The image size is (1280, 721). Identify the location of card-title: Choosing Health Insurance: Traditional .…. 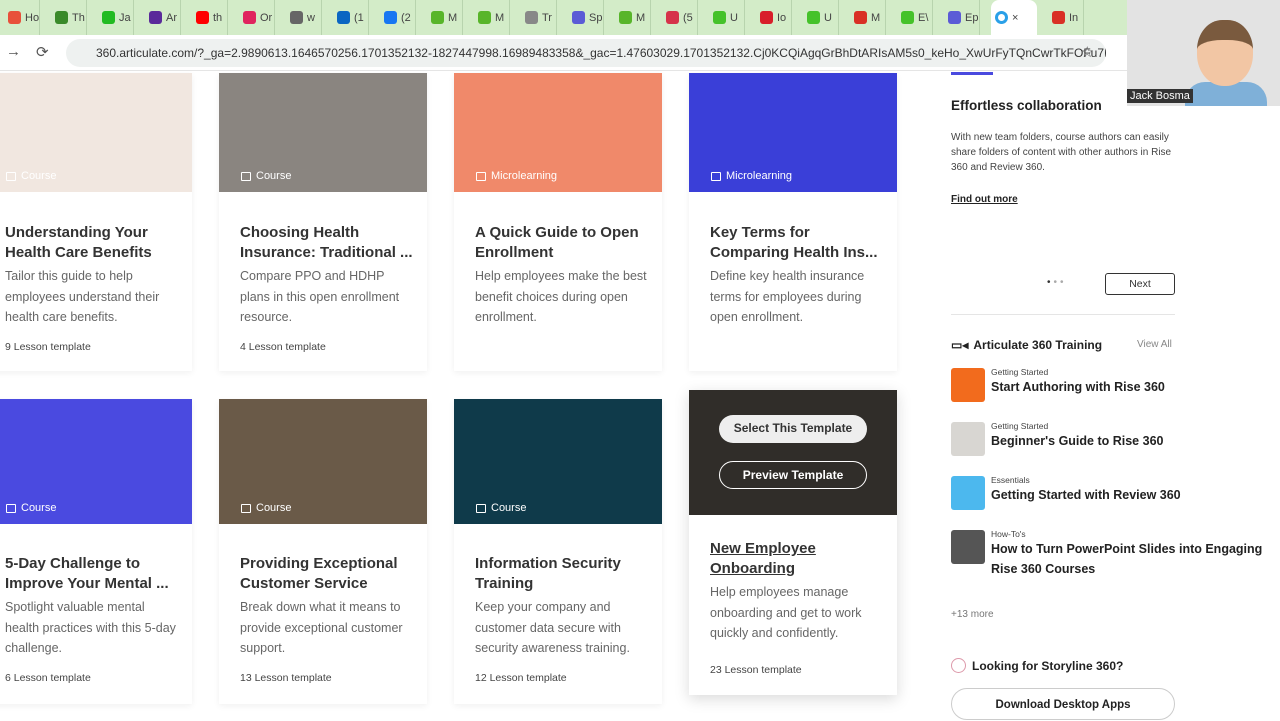
(327, 243).